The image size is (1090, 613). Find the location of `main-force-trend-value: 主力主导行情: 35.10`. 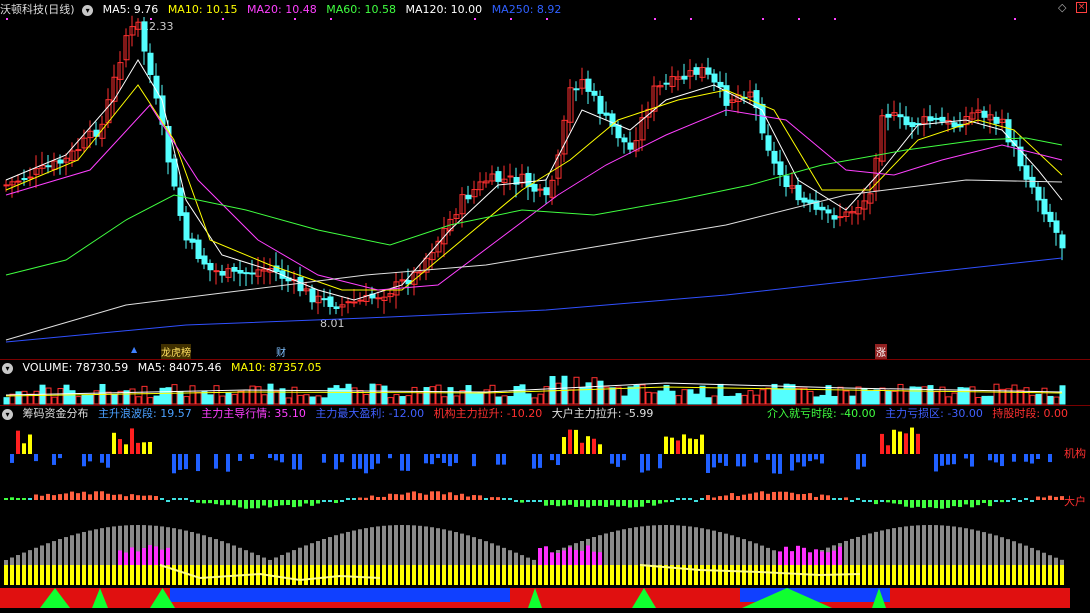

main-force-trend-value: 主力主导行情: 35.10 is located at coordinates (253, 413).